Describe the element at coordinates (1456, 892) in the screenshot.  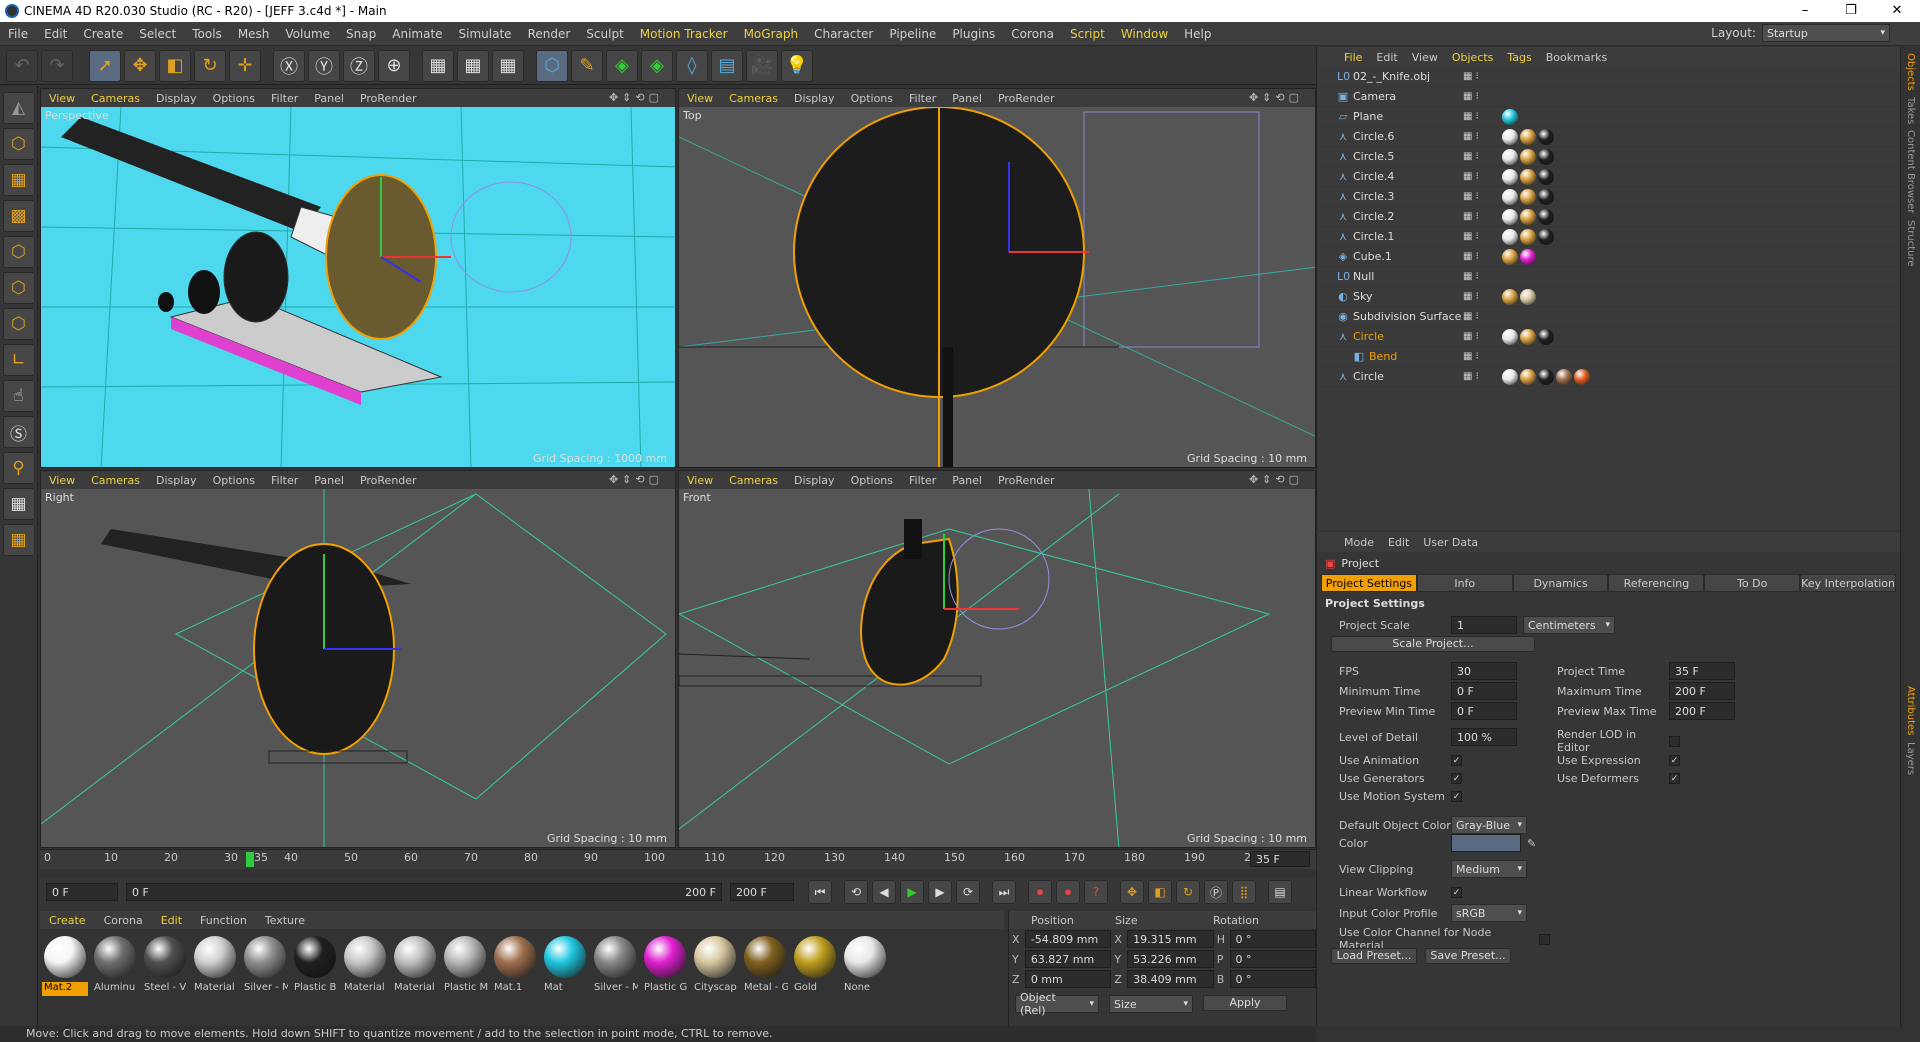
I see `linear-workflow-checkbox: ✓` at that location.